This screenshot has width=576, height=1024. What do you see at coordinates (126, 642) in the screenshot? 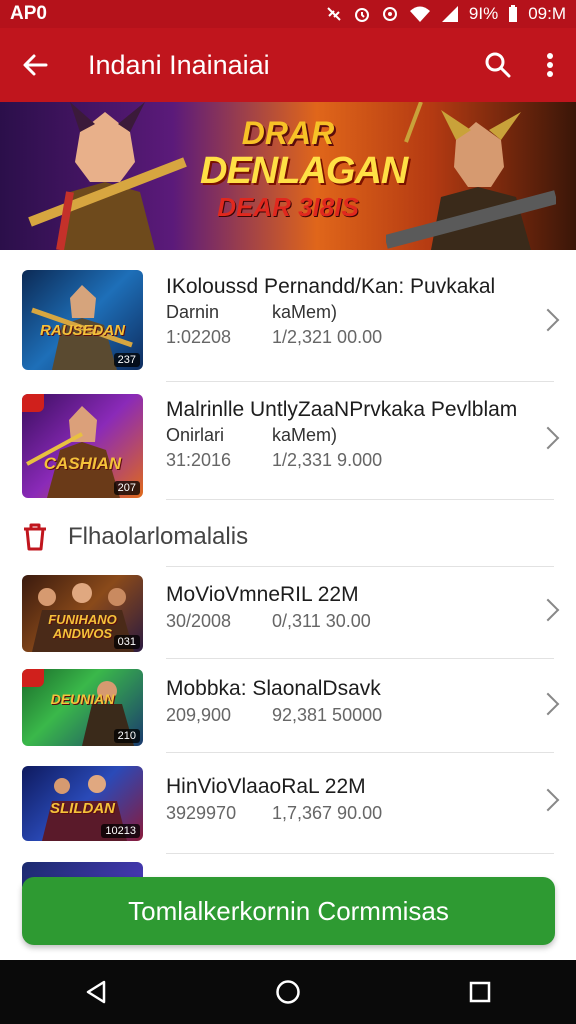
I see `thumbnail-badge: 031` at bounding box center [126, 642].